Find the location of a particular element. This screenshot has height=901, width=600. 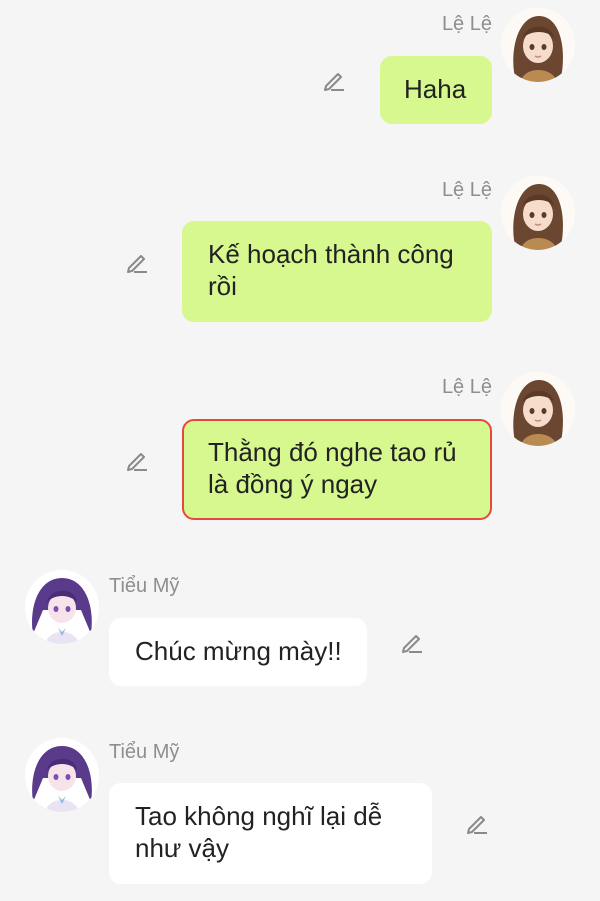

message-text: Thằng đó nghe tao rủ là đồng ý ngay is located at coordinates (332, 468).